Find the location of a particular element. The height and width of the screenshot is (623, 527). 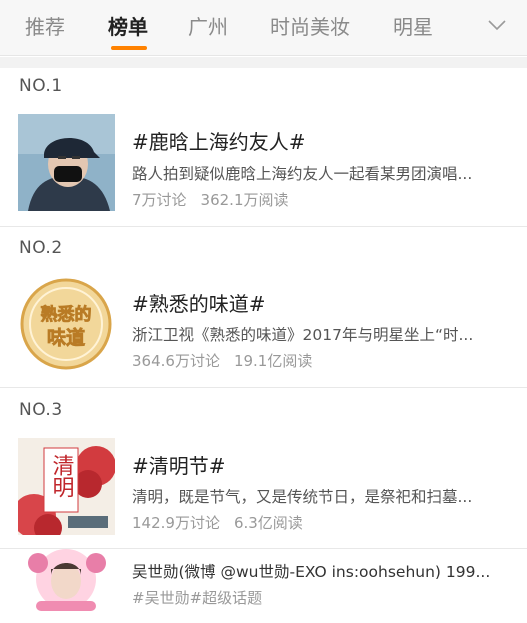

topic-thumbnail: 熟悉的 味道 is located at coordinates (66, 324).